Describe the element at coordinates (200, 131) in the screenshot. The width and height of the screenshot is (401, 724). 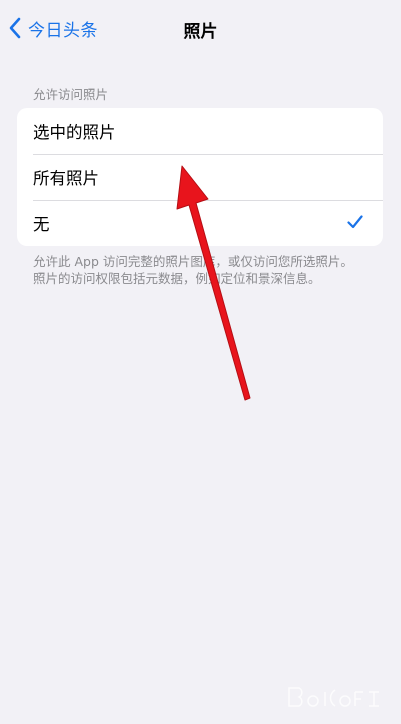
I see `option-selected-photos: 选中的照片` at that location.